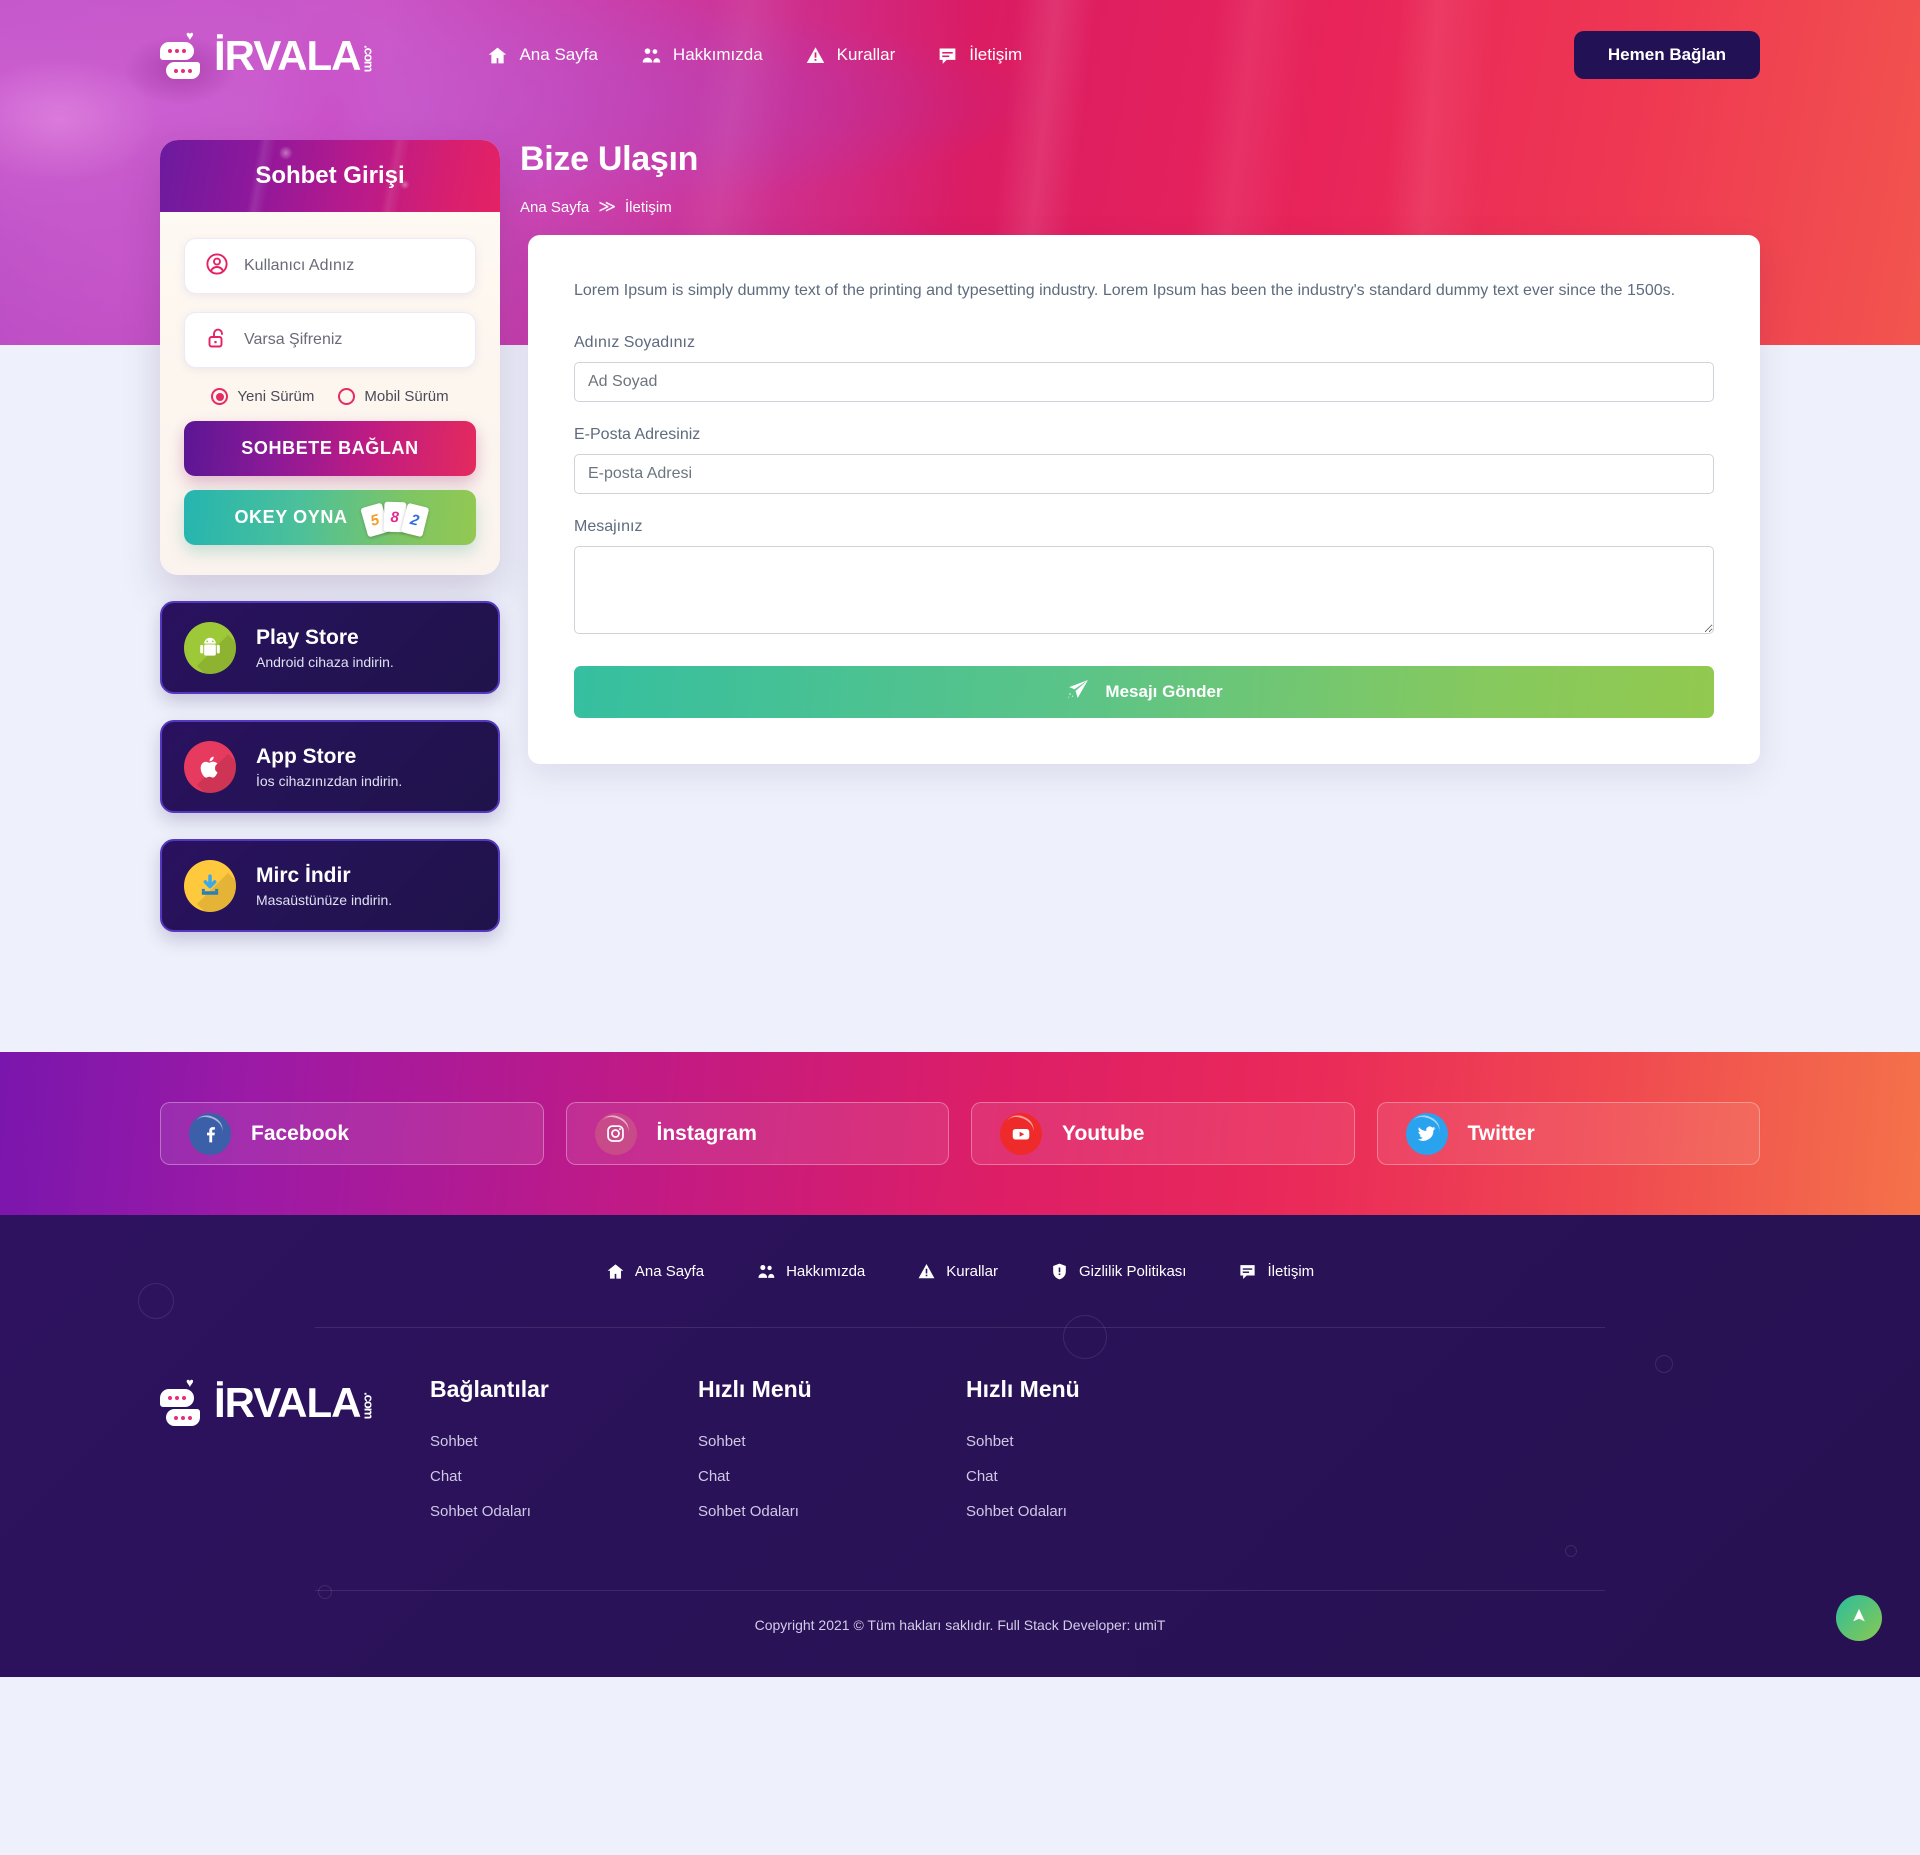 This screenshot has height=1855, width=1920. Describe the element at coordinates (1666, 55) in the screenshot. I see `connect-now-button: Hemen Bağlan` at that location.